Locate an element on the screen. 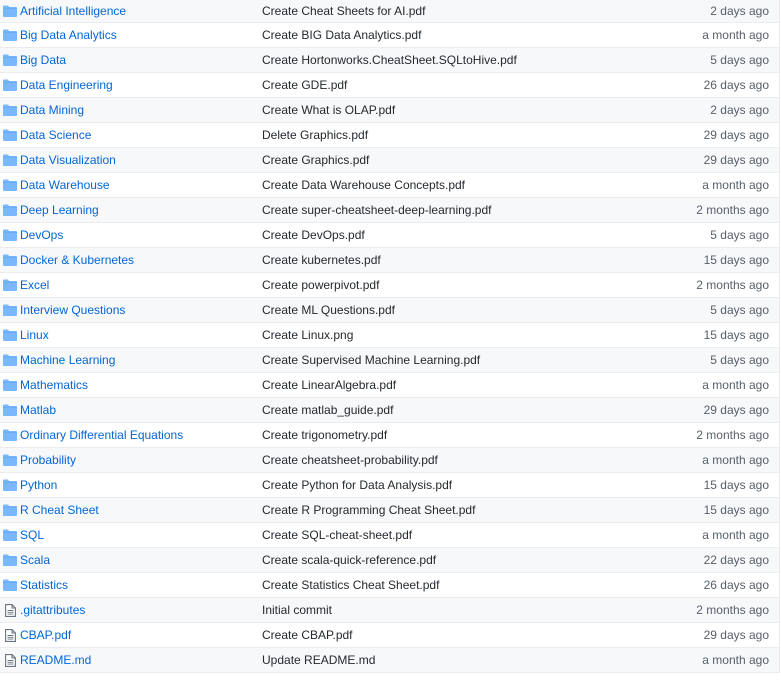 The width and height of the screenshot is (781, 680). file-name-link: Docker & Kubernetes is located at coordinates (77, 260).